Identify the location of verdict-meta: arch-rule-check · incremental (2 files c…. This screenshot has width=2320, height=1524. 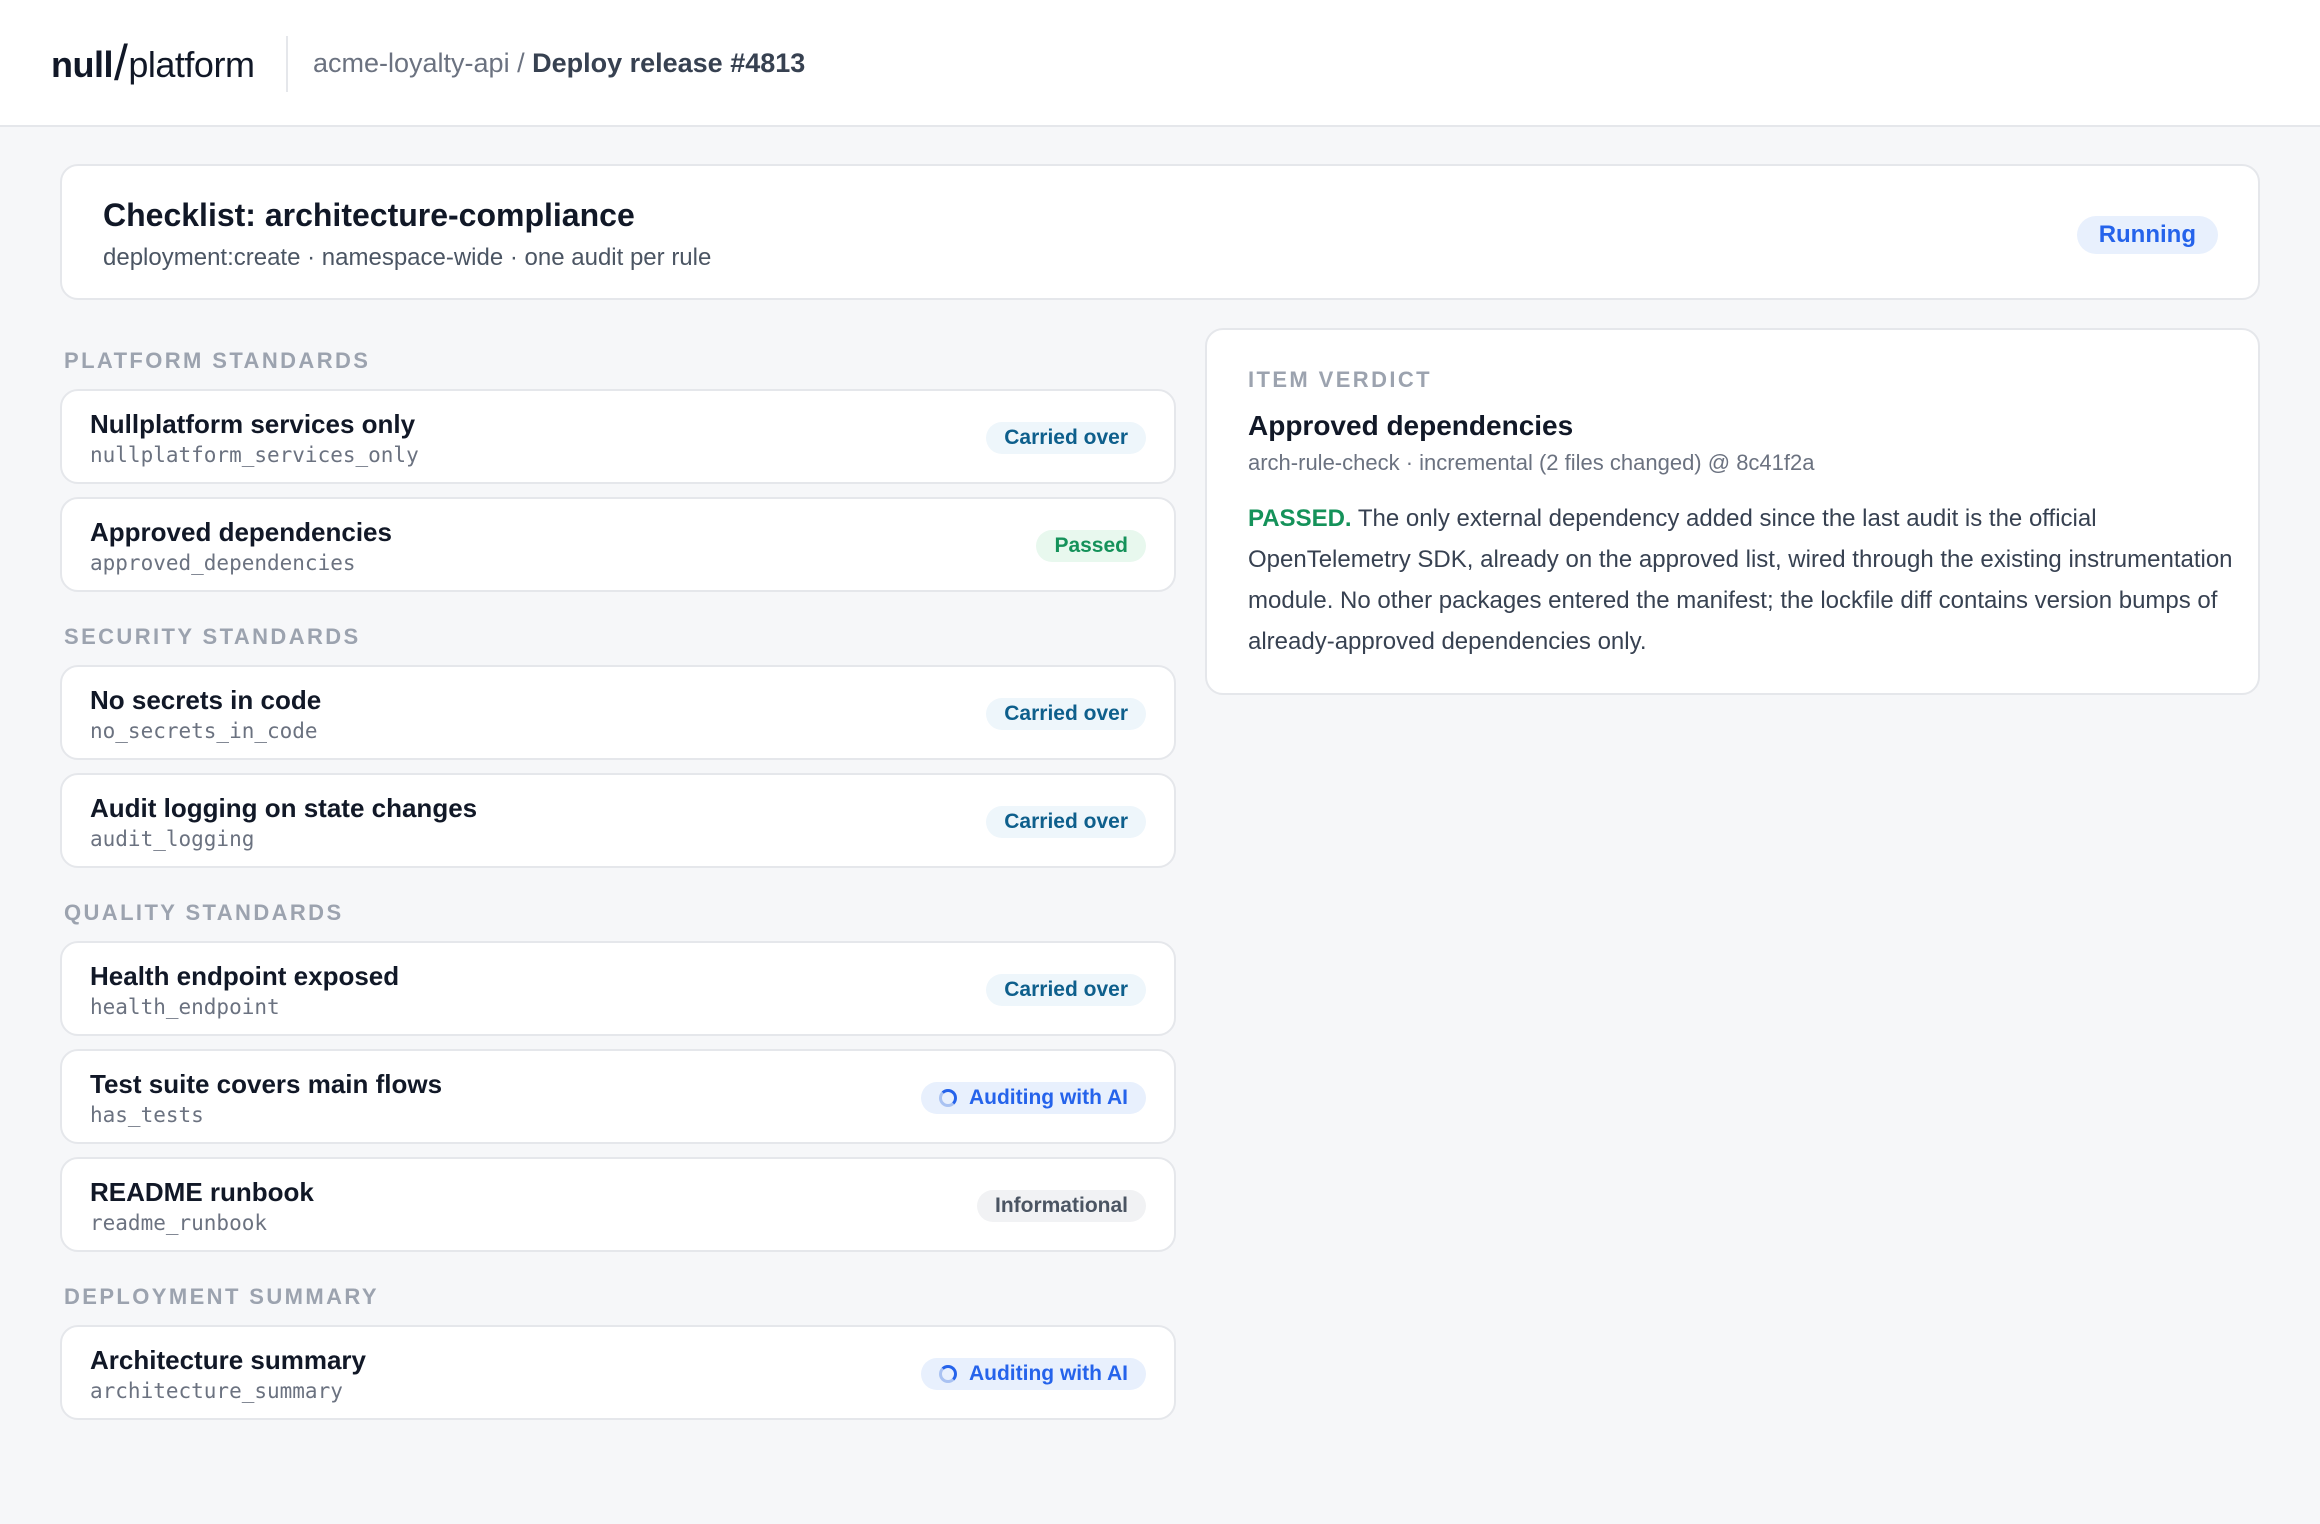
(1531, 462).